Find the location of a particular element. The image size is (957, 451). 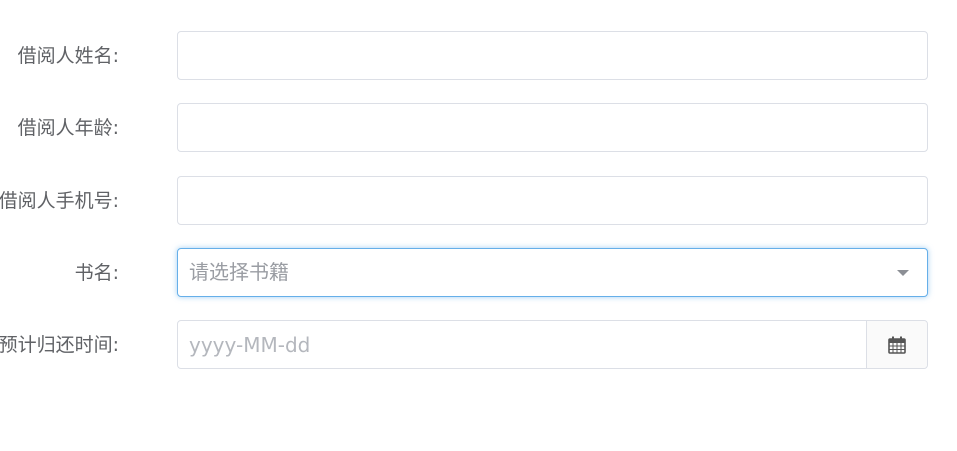

borrower-phone-row: 借阅人手机号: is located at coordinates (478, 201).